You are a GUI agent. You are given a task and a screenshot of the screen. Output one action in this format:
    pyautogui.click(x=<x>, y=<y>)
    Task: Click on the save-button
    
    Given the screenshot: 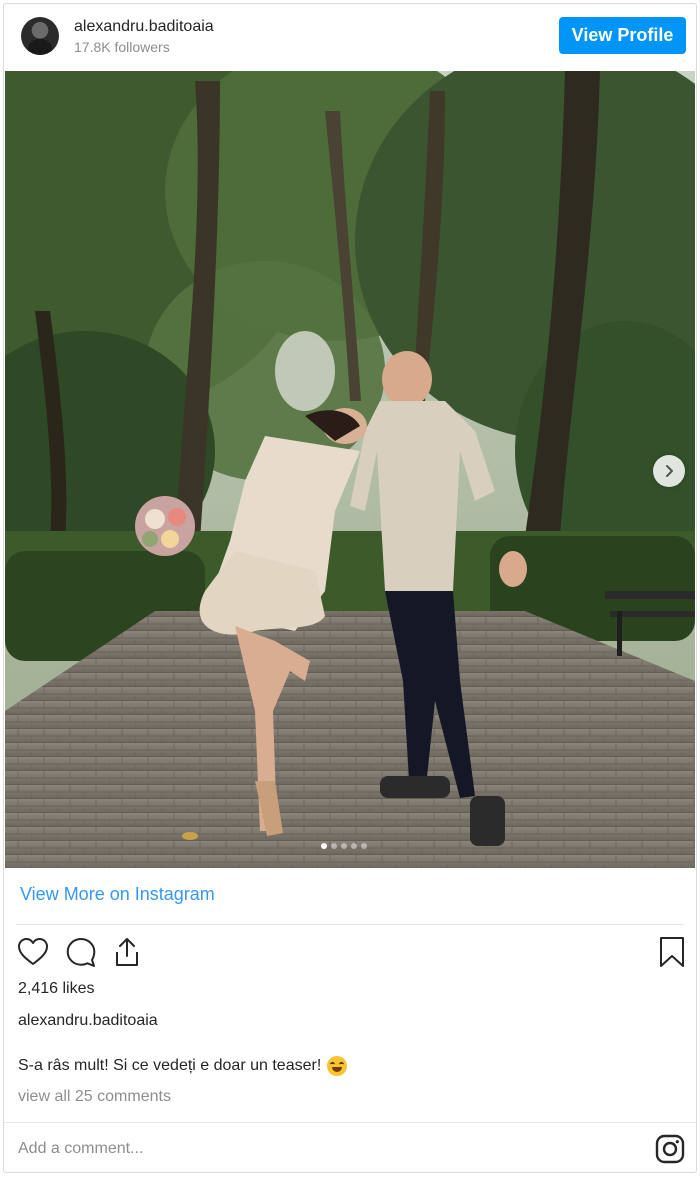 What is the action you would take?
    pyautogui.click(x=672, y=952)
    